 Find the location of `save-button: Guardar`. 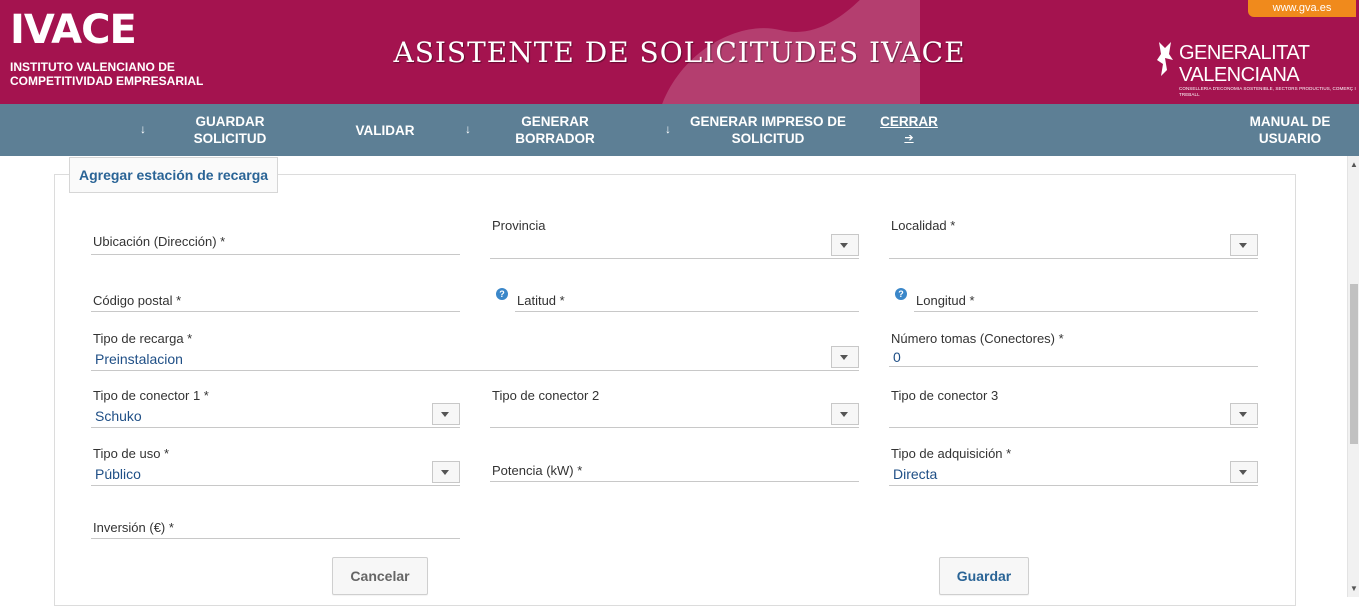

save-button: Guardar is located at coordinates (984, 576).